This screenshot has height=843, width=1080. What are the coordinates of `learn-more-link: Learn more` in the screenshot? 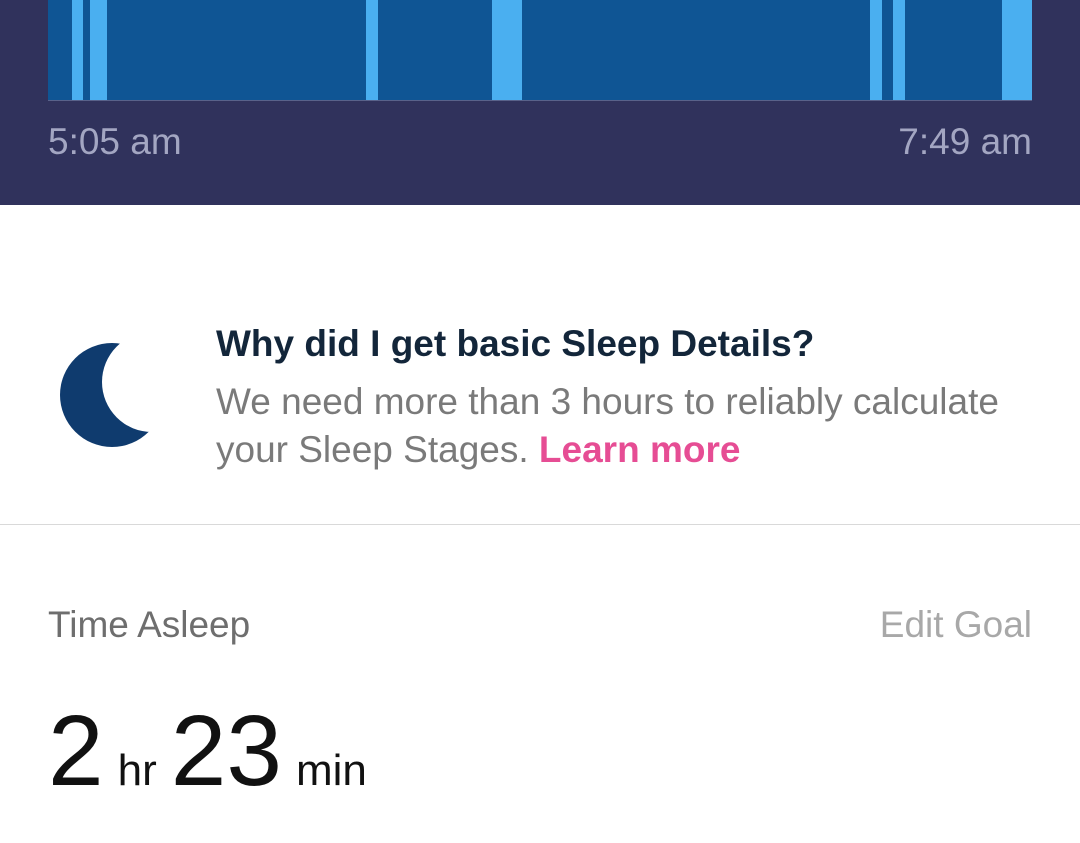 It's located at (640, 449).